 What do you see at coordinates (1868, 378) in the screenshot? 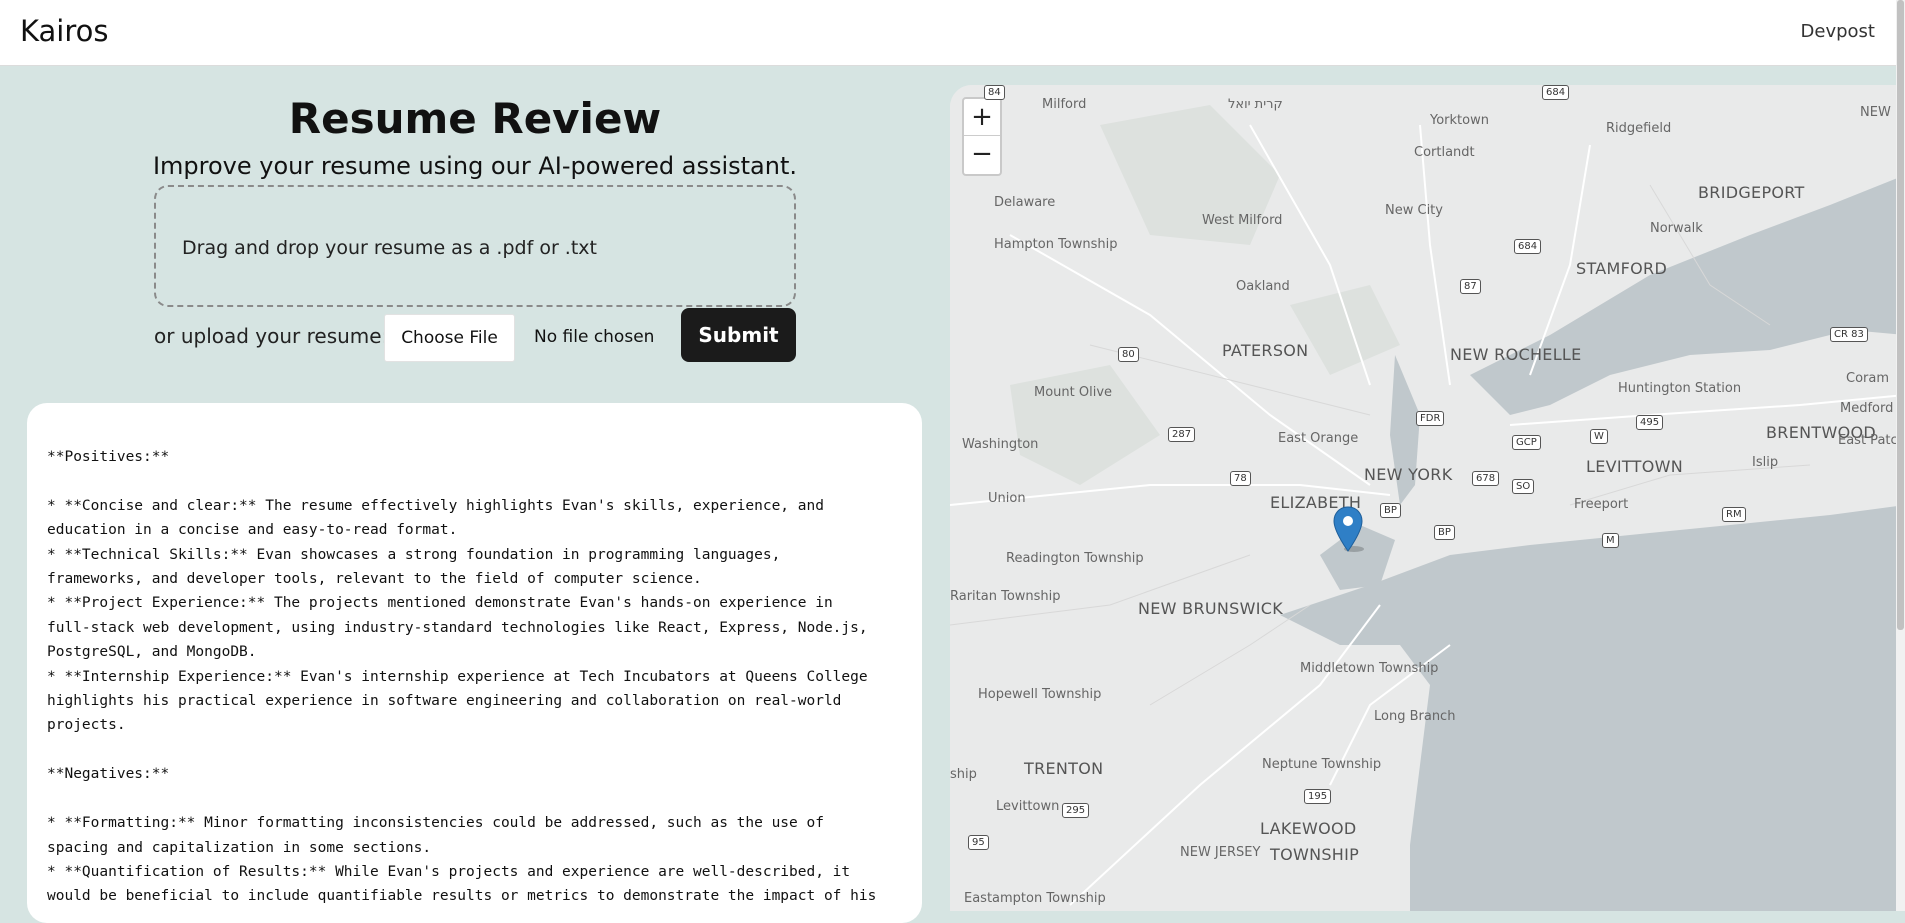
I see `map-label: Coram` at bounding box center [1868, 378].